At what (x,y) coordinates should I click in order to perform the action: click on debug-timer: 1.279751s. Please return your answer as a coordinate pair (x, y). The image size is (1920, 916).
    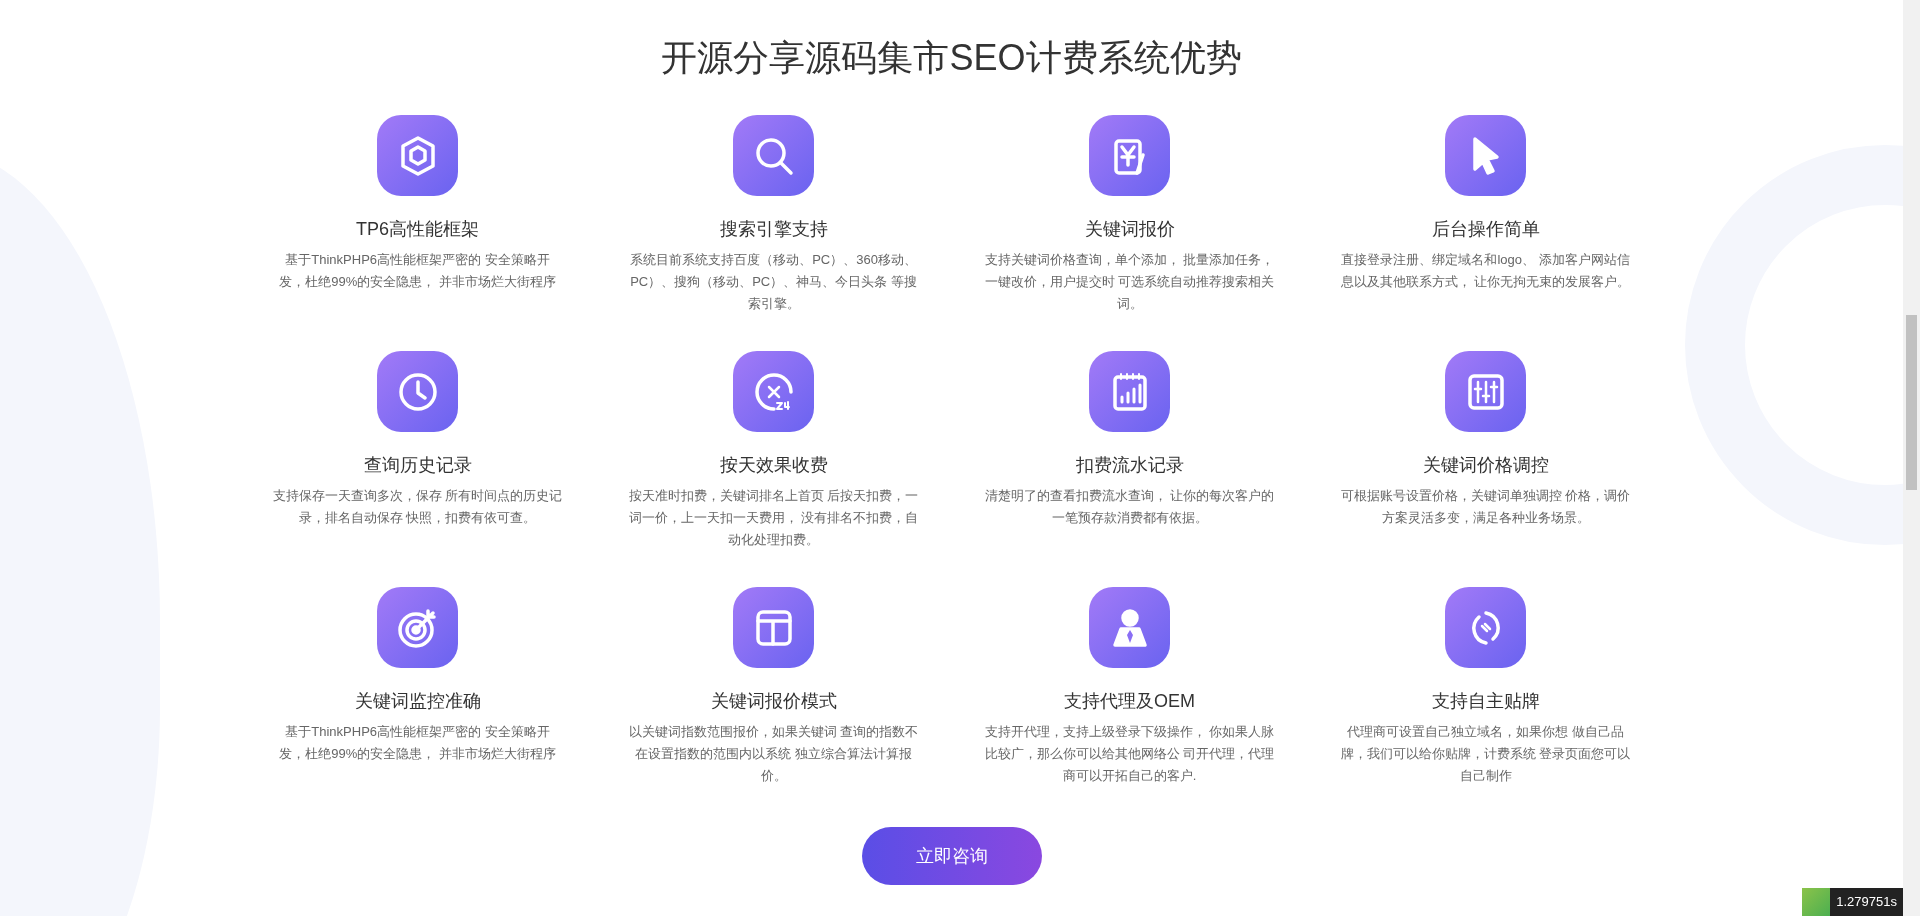
    Looking at the image, I should click on (1866, 902).